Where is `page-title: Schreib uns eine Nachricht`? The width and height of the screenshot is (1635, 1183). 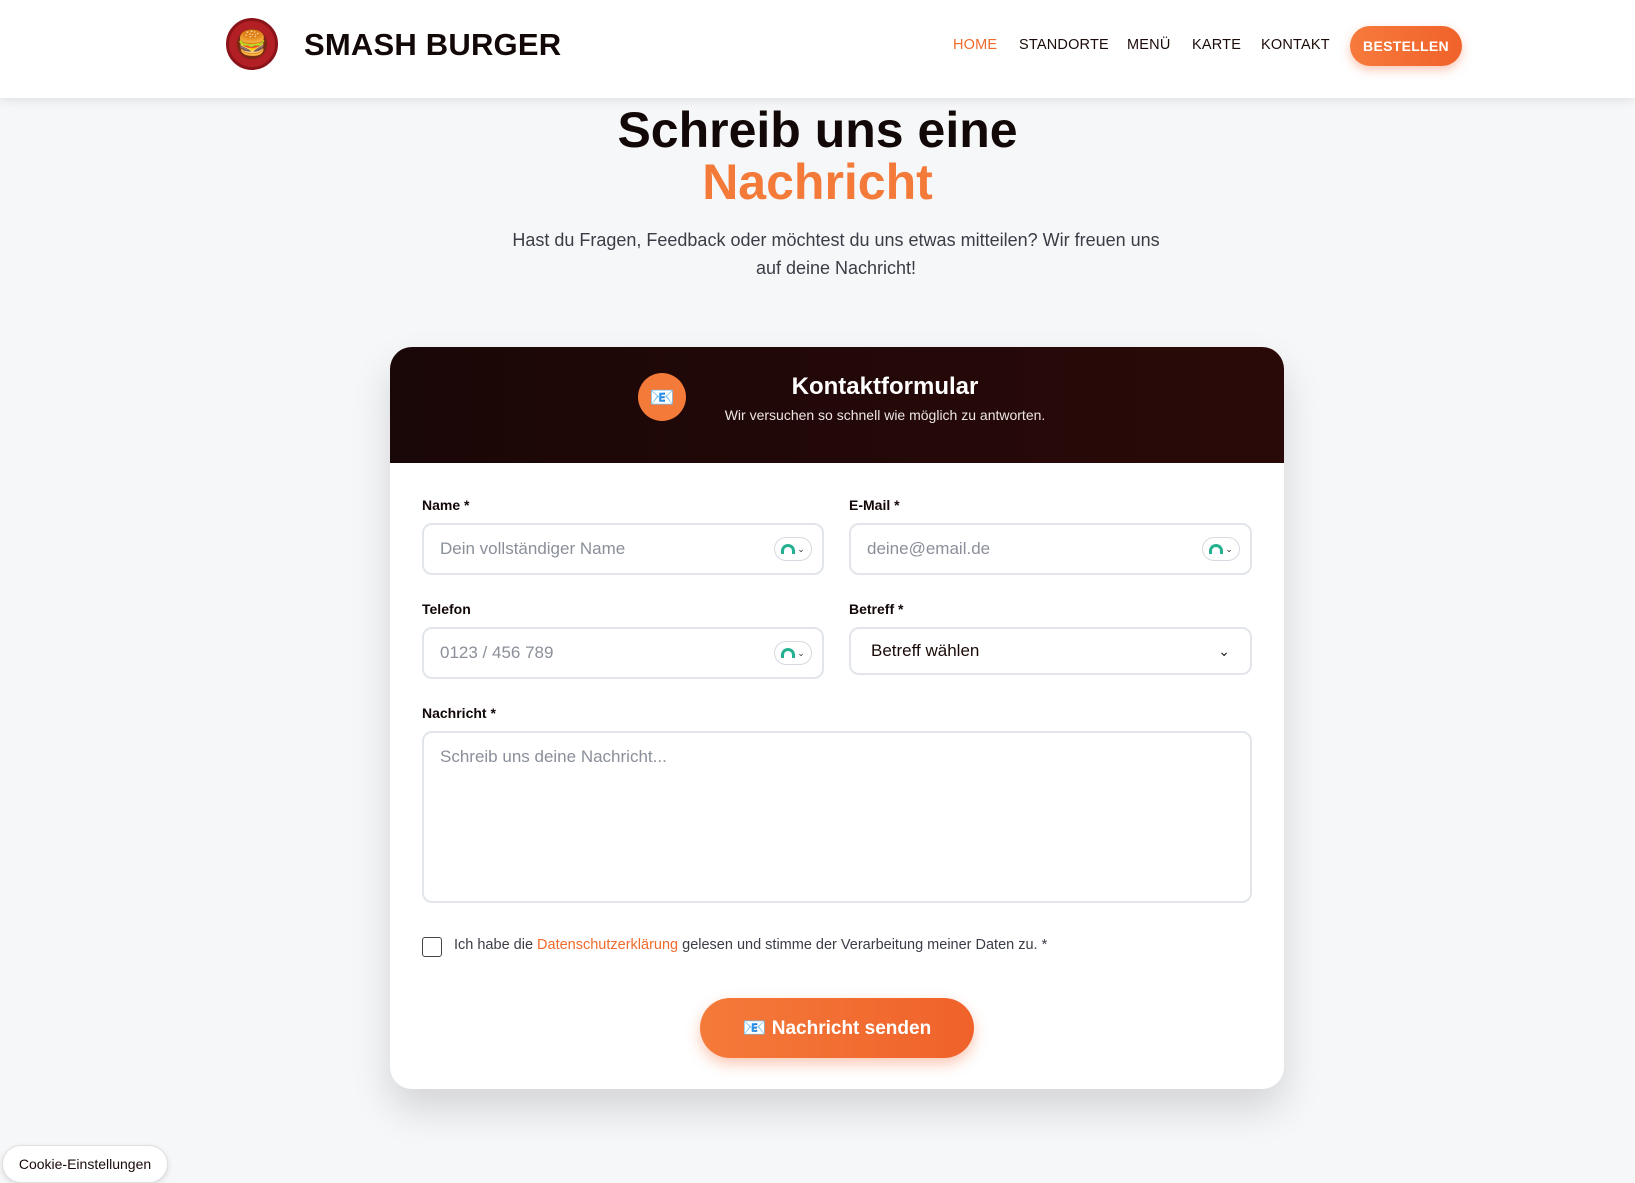 page-title: Schreib uns eine Nachricht is located at coordinates (817, 156).